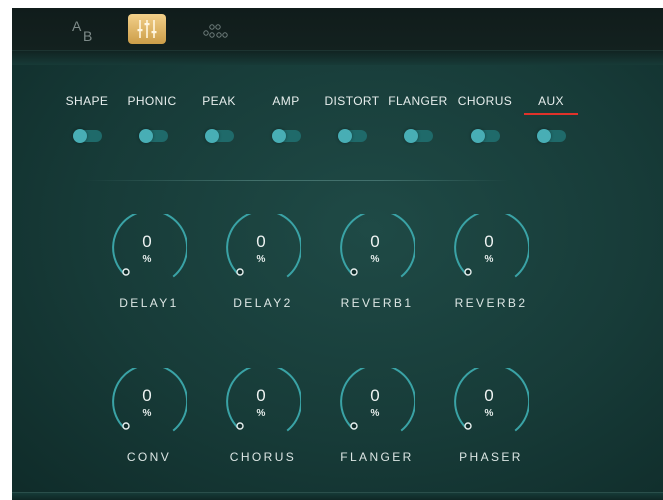 Image resolution: width=663 pixels, height=500 pixels. I want to click on active-tab-underline, so click(551, 114).